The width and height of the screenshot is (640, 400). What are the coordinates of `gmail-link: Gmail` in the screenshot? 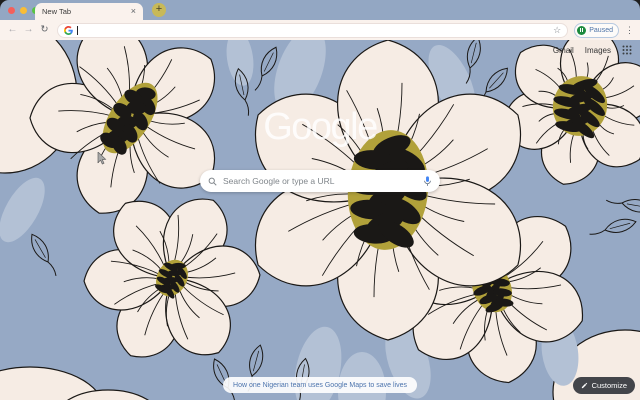 It's located at (563, 50).